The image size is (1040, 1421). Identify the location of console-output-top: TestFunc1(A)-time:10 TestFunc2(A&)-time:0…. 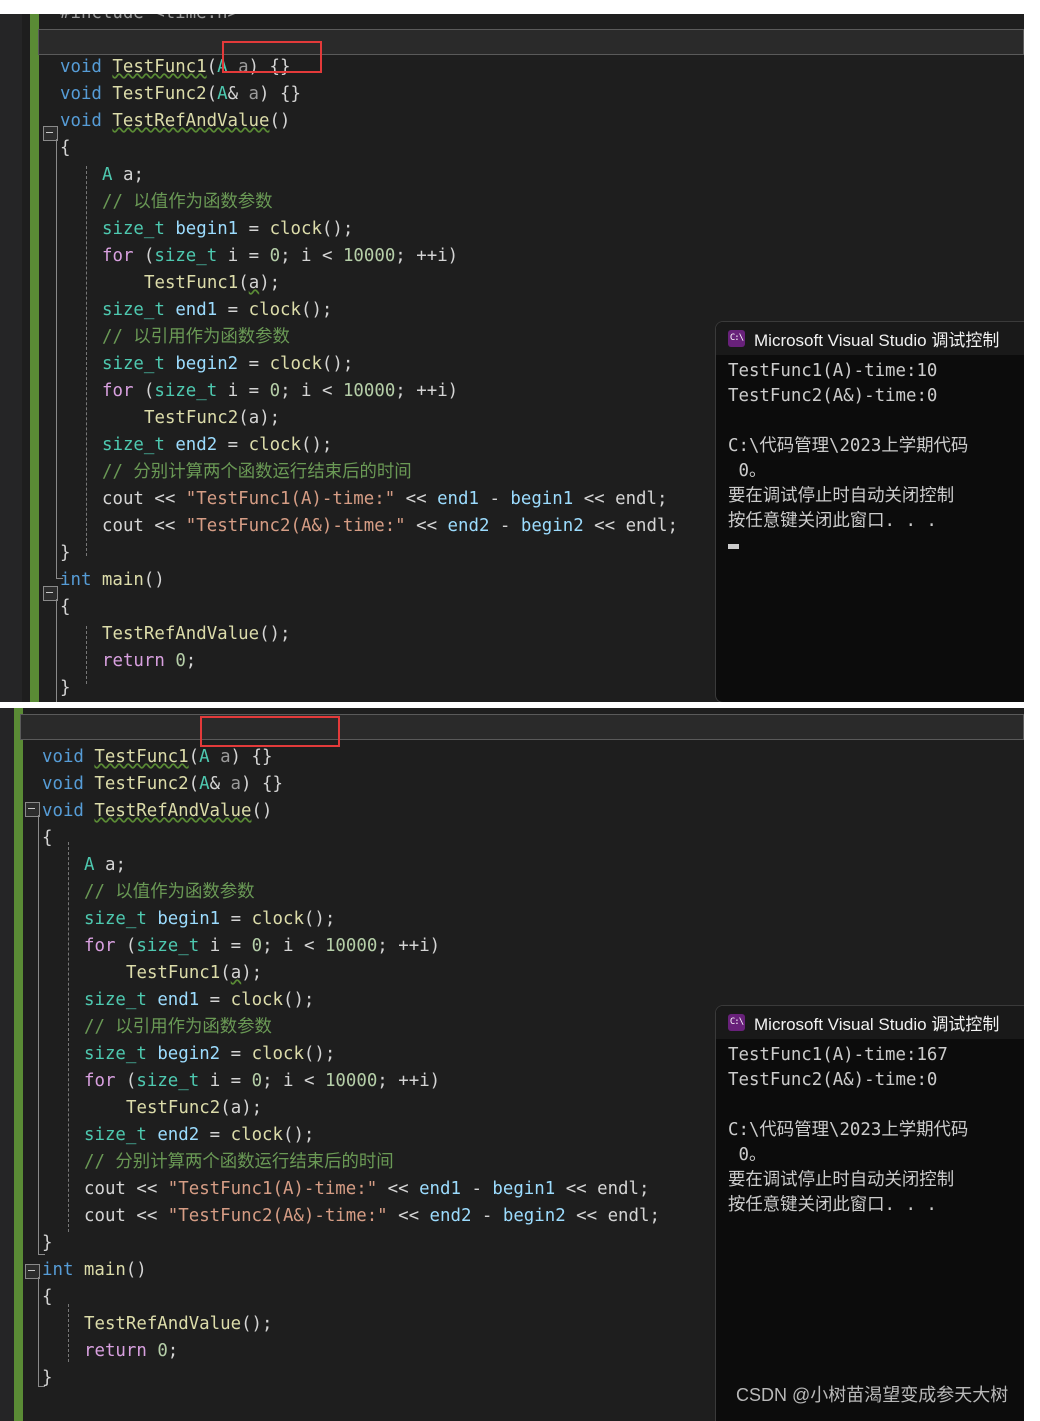
(878, 444).